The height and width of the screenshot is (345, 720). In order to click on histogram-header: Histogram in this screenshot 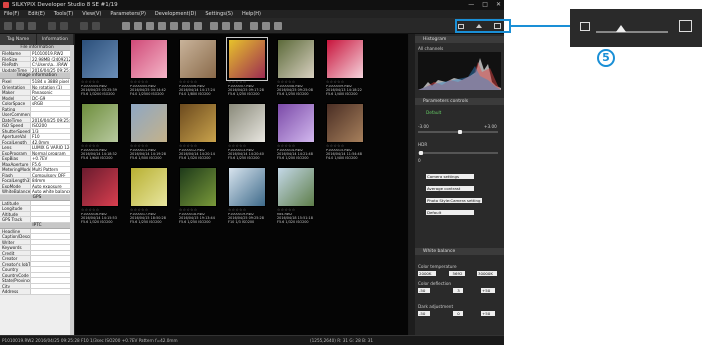, I will do `click(459, 39)`.